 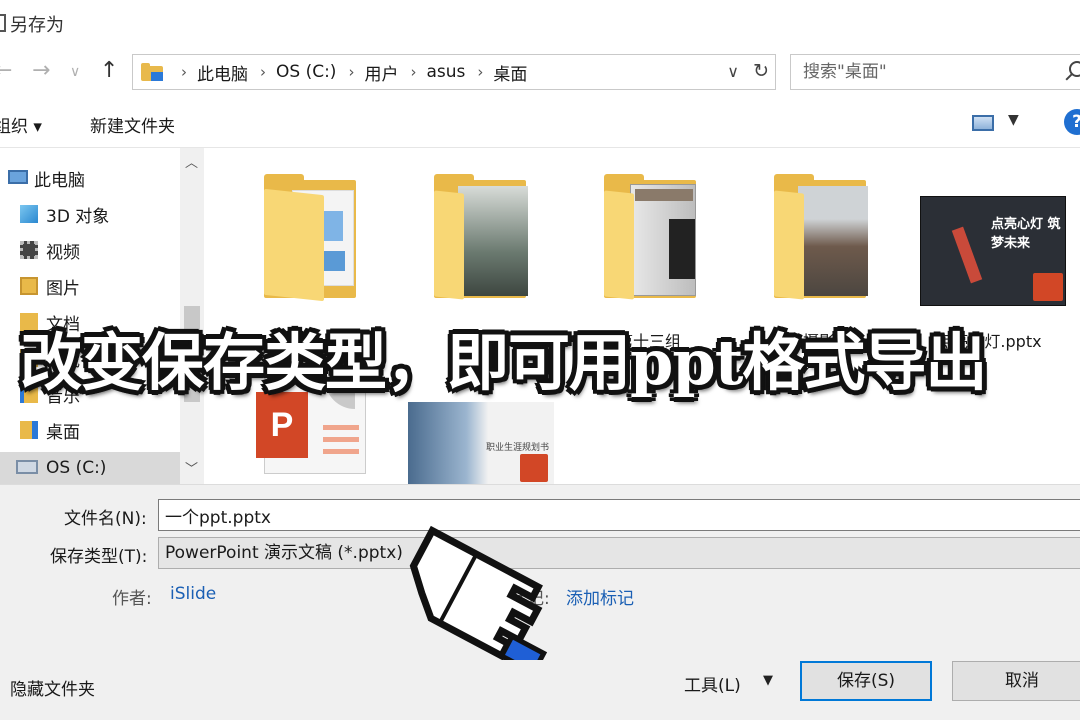 What do you see at coordinates (1016, 681) in the screenshot?
I see `cancel-button: 取消` at bounding box center [1016, 681].